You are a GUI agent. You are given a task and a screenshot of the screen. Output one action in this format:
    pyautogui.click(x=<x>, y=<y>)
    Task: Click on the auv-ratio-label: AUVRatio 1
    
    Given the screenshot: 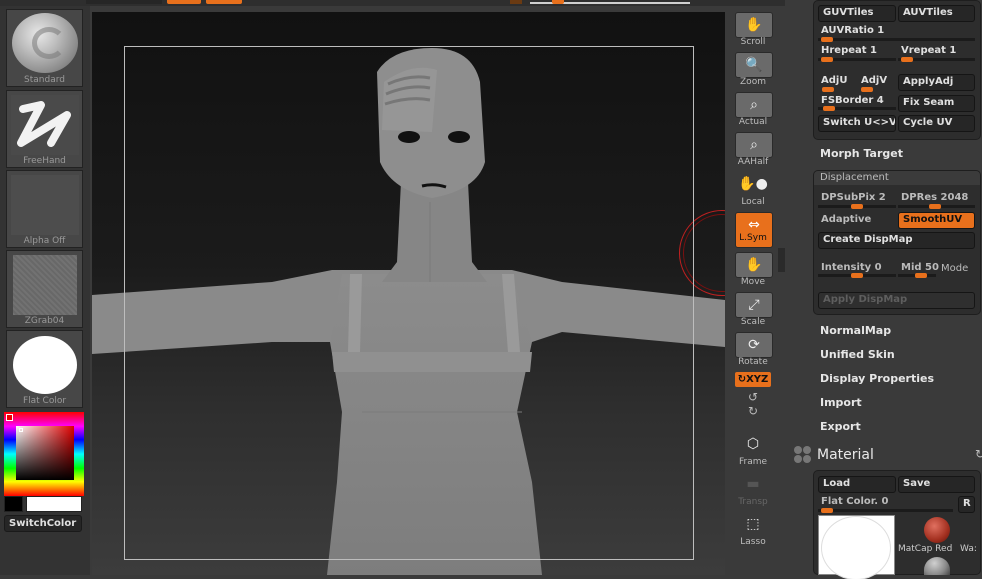 What is the action you would take?
    pyautogui.click(x=853, y=30)
    